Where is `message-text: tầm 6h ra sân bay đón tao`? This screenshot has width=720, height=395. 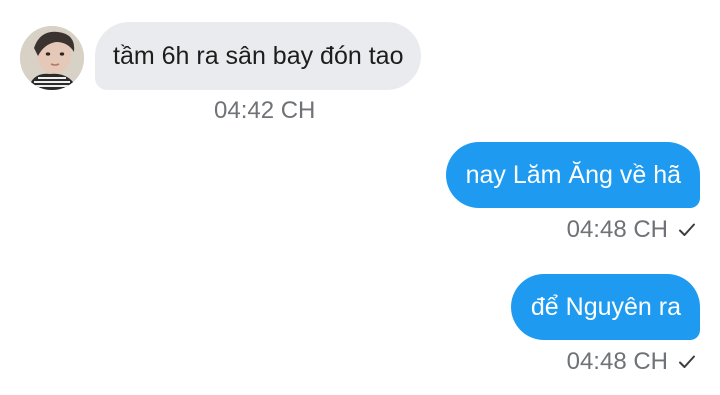 message-text: tầm 6h ra sân bay đón tao is located at coordinates (258, 55).